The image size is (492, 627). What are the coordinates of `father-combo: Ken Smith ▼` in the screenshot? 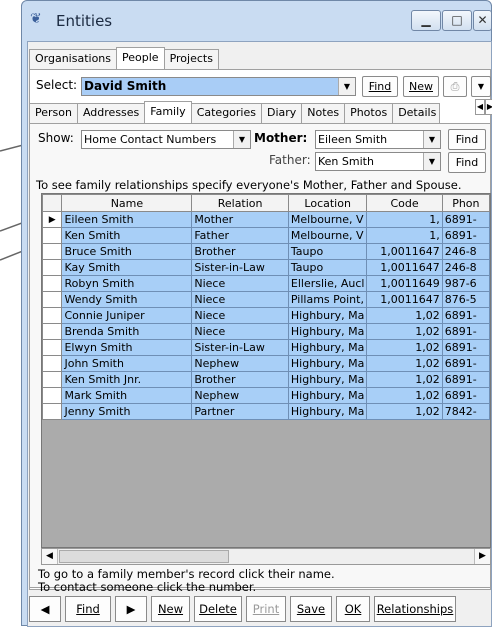 It's located at (378, 161).